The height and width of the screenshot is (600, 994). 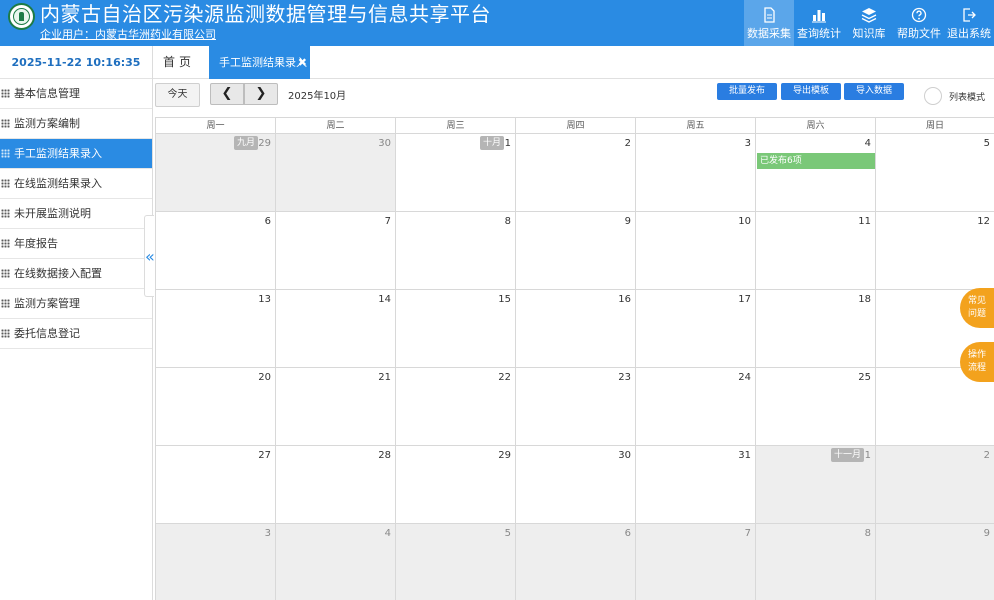 What do you see at coordinates (815, 485) in the screenshot?
I see `calendar-day-cell: 1 十一月` at bounding box center [815, 485].